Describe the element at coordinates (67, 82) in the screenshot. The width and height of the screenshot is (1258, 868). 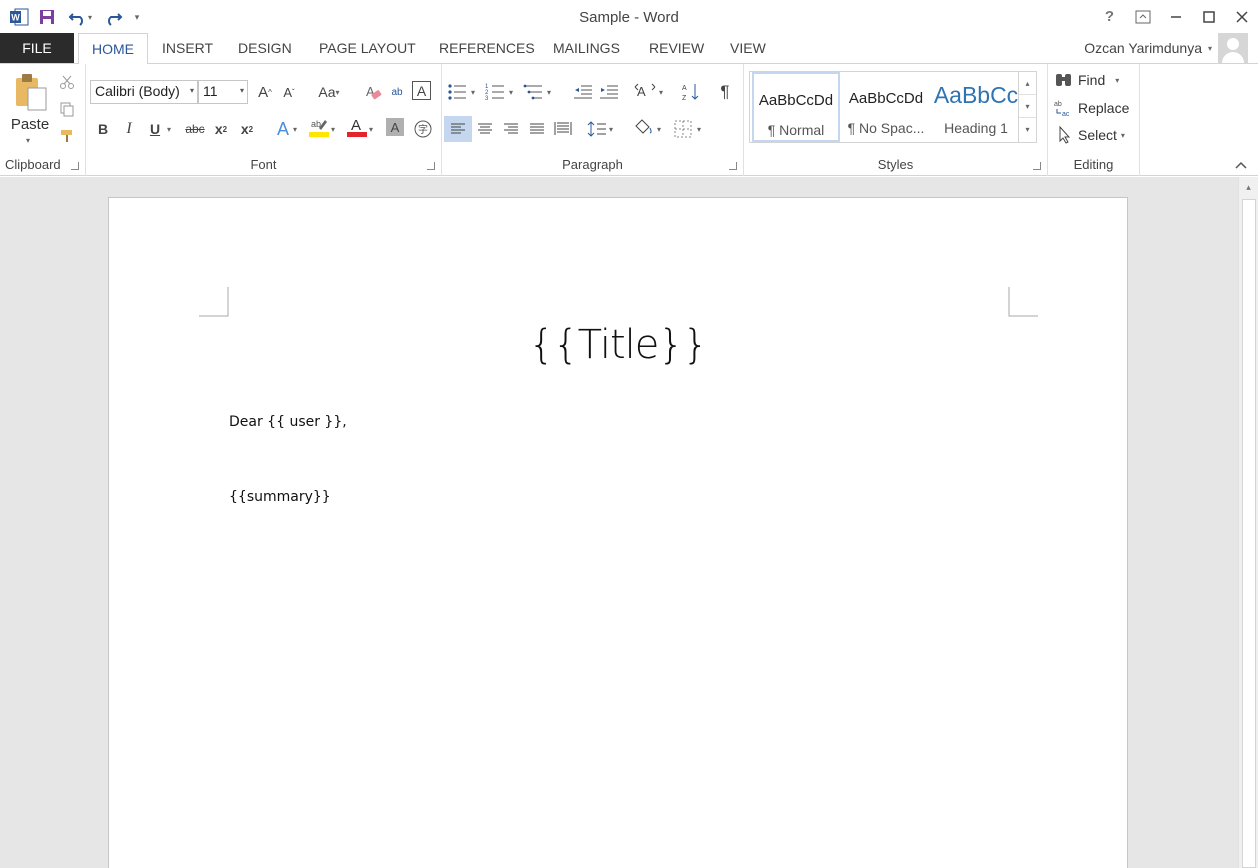
I see `cut-icon` at that location.